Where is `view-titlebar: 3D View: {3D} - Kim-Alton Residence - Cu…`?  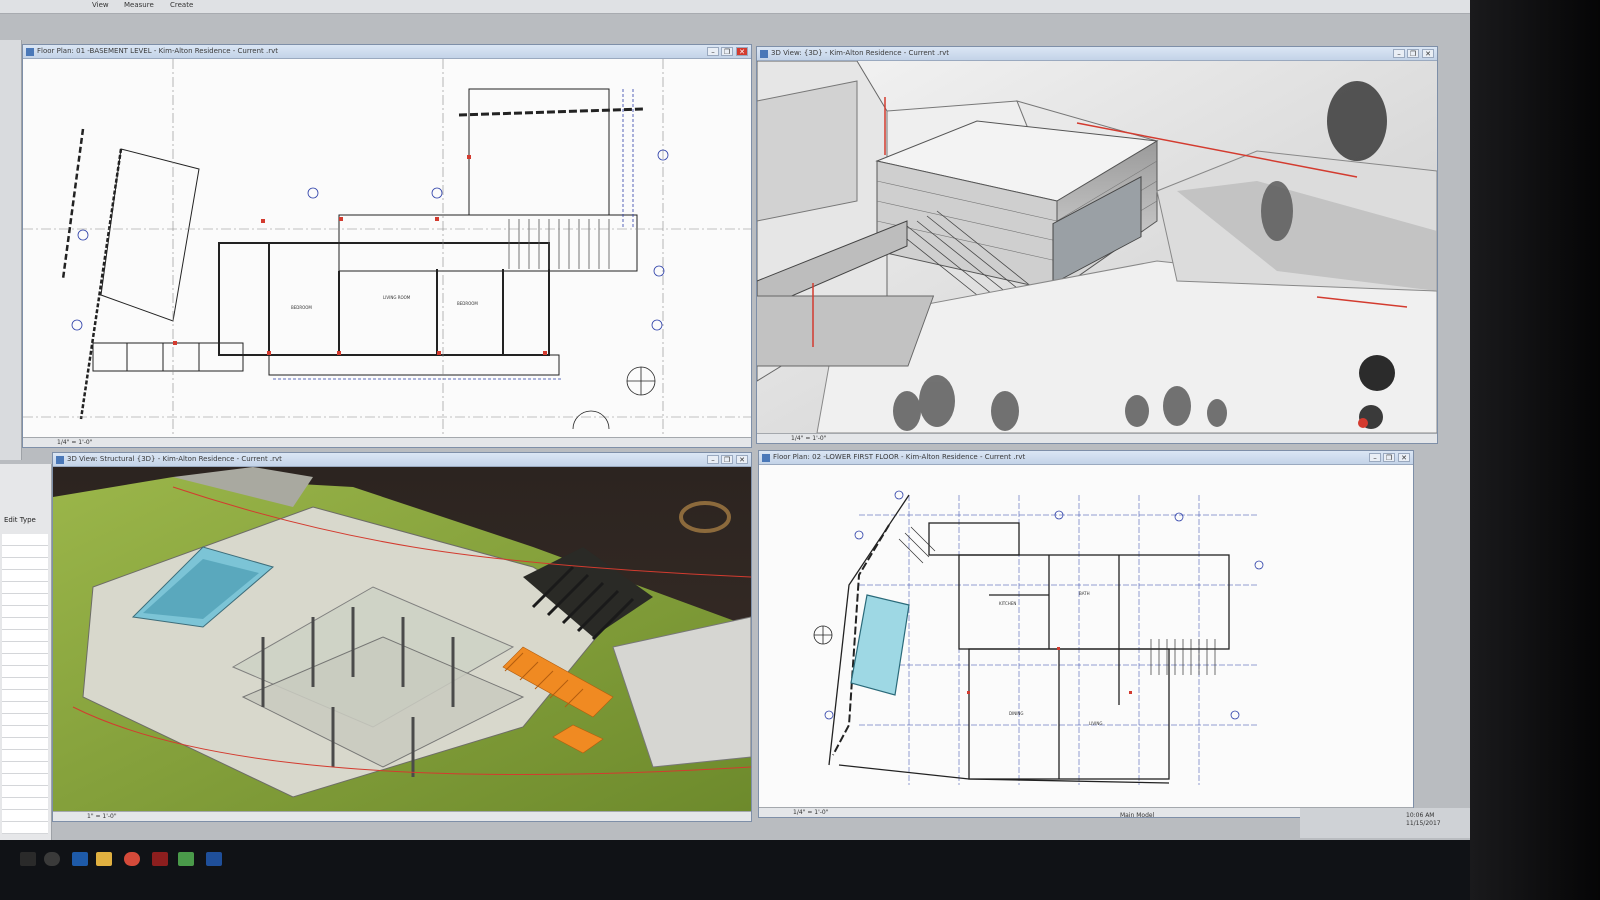 view-titlebar: 3D View: {3D} - Kim-Alton Residence - Cu… is located at coordinates (1097, 54).